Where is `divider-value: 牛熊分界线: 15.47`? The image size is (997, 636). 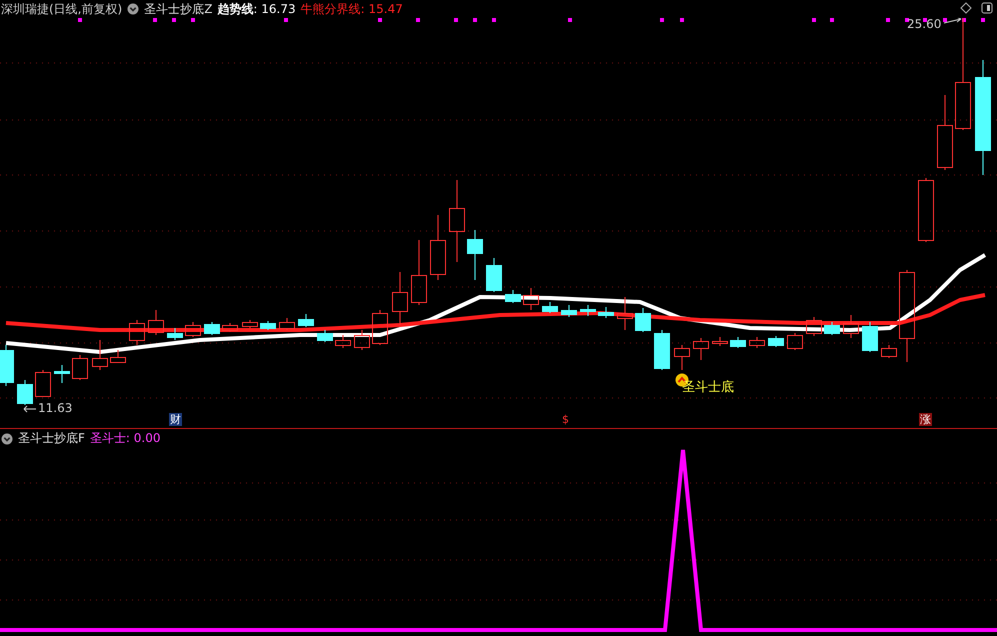
divider-value: 牛熊分界线: 15.47 is located at coordinates (351, 9).